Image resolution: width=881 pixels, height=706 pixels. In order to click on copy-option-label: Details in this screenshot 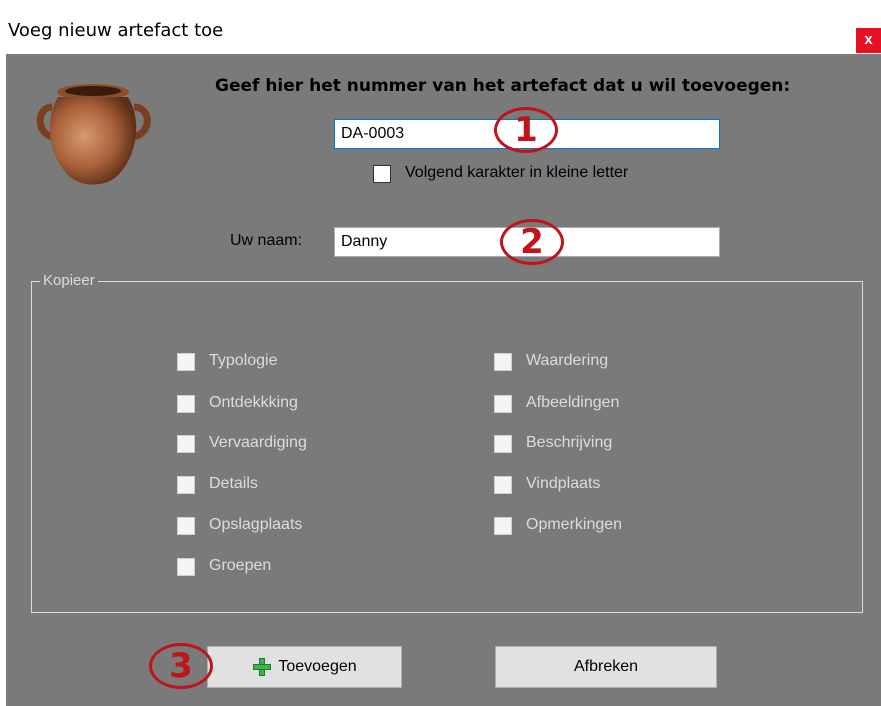, I will do `click(233, 483)`.